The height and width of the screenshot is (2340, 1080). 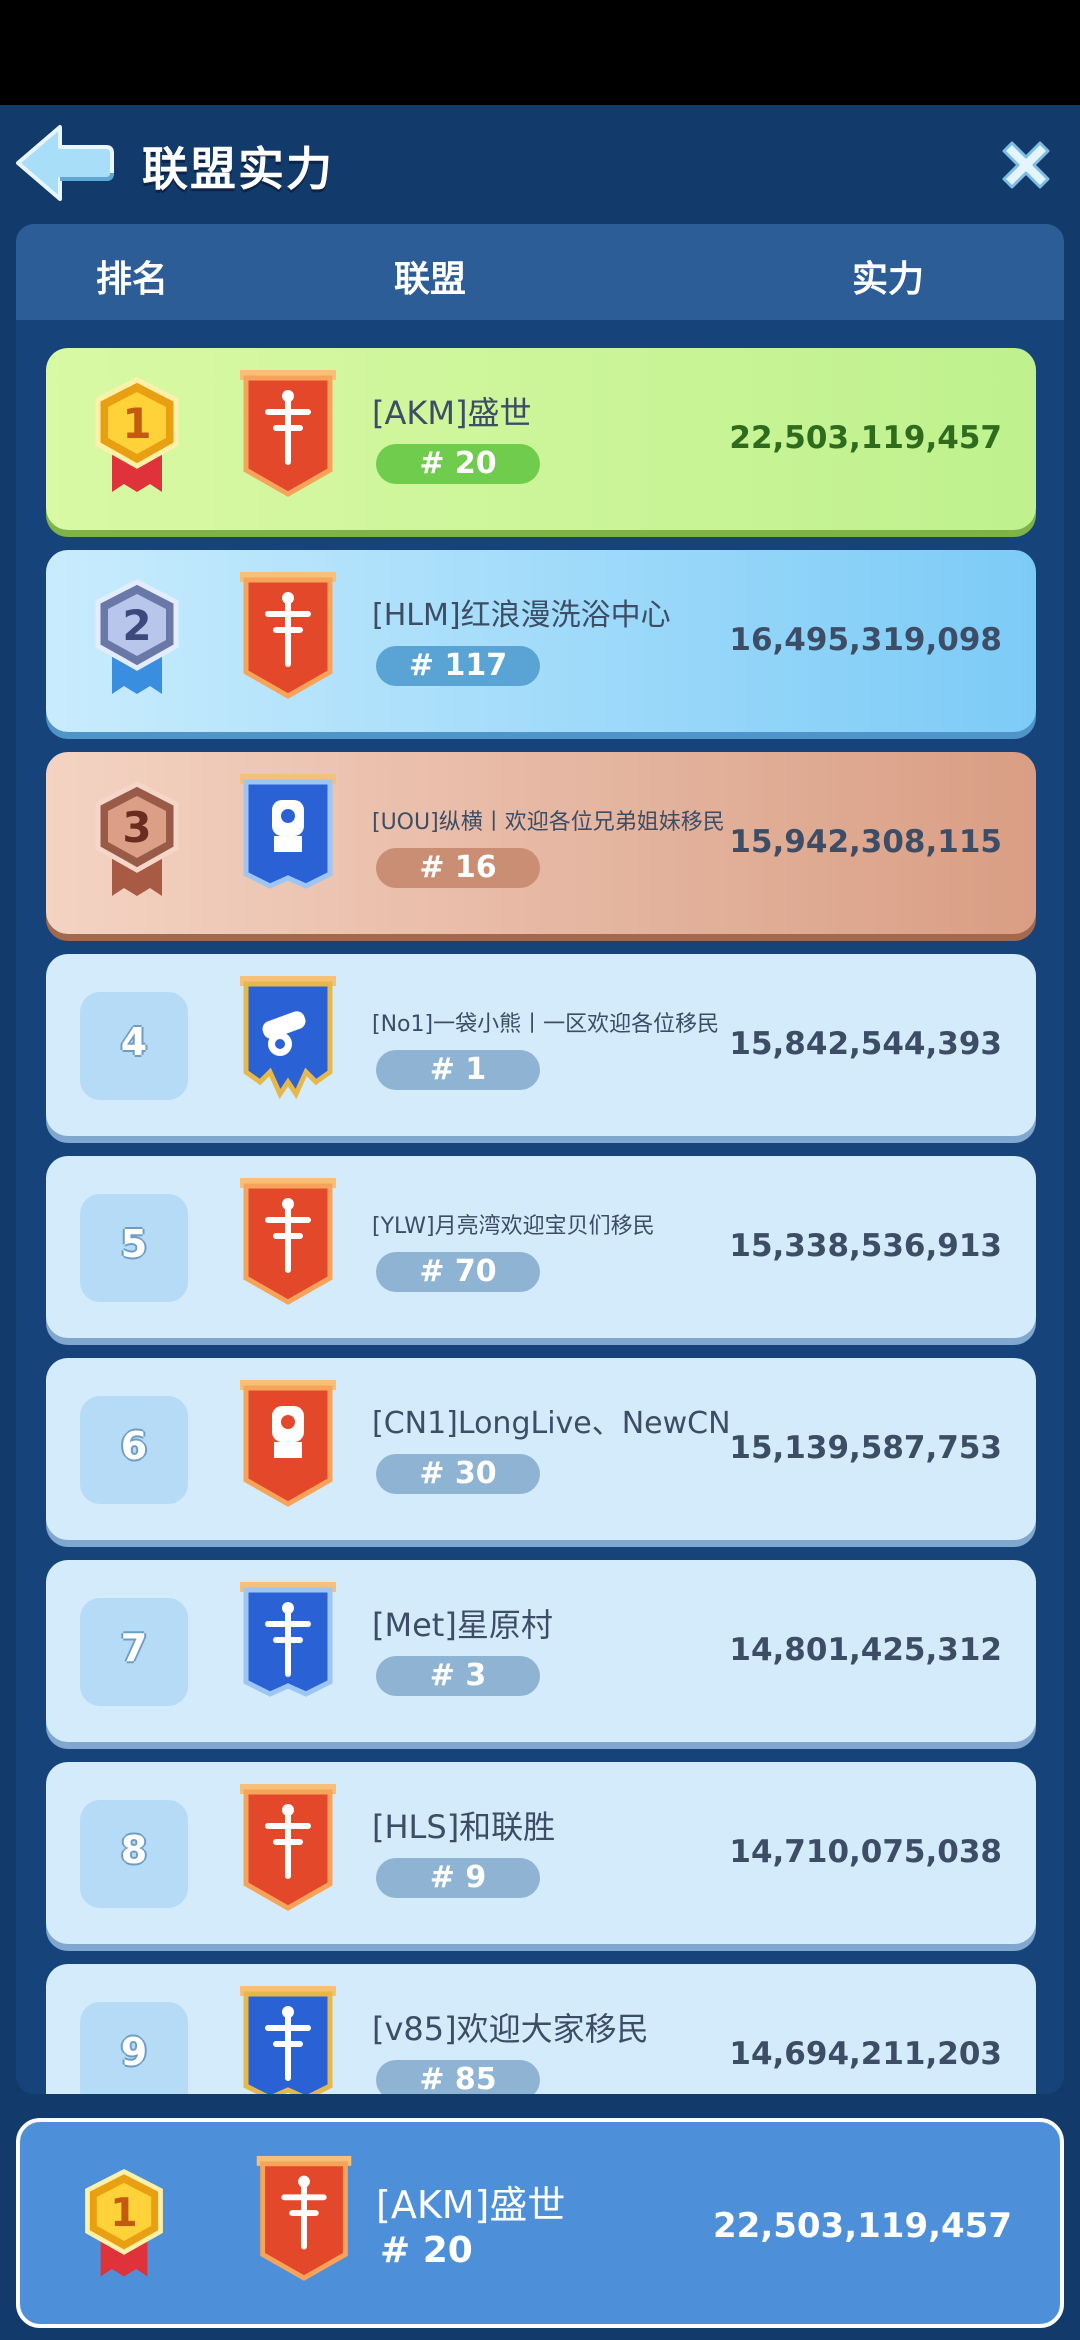 I want to click on server-tag: # 9, so click(x=458, y=1878).